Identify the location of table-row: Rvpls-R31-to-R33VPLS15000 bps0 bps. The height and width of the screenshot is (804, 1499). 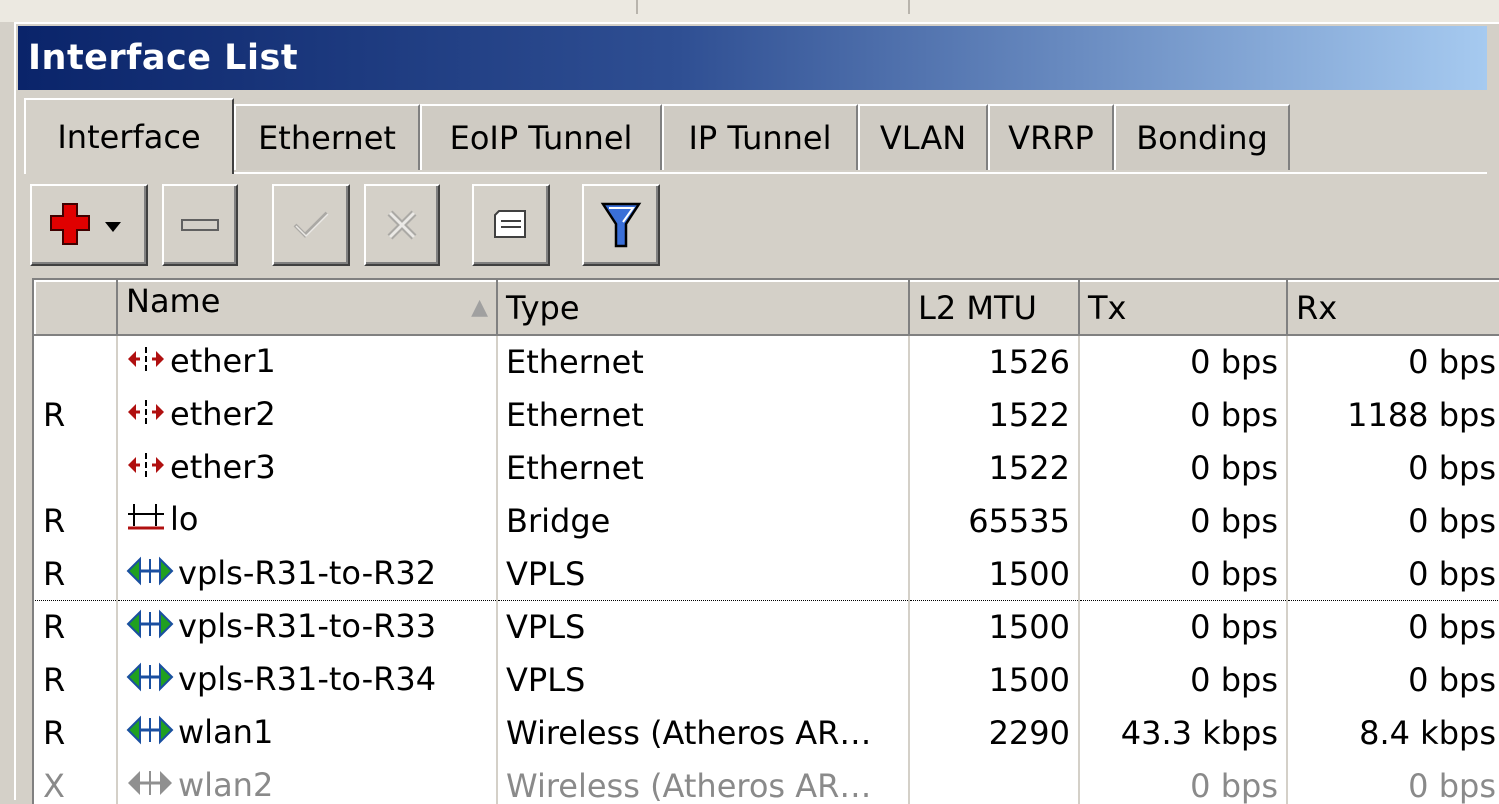
(767, 626).